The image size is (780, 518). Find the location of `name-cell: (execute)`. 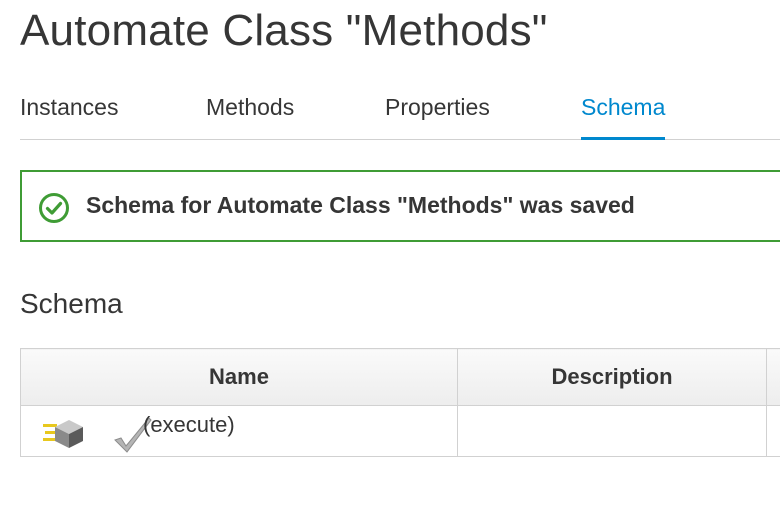

name-cell: (execute) is located at coordinates (239, 431).